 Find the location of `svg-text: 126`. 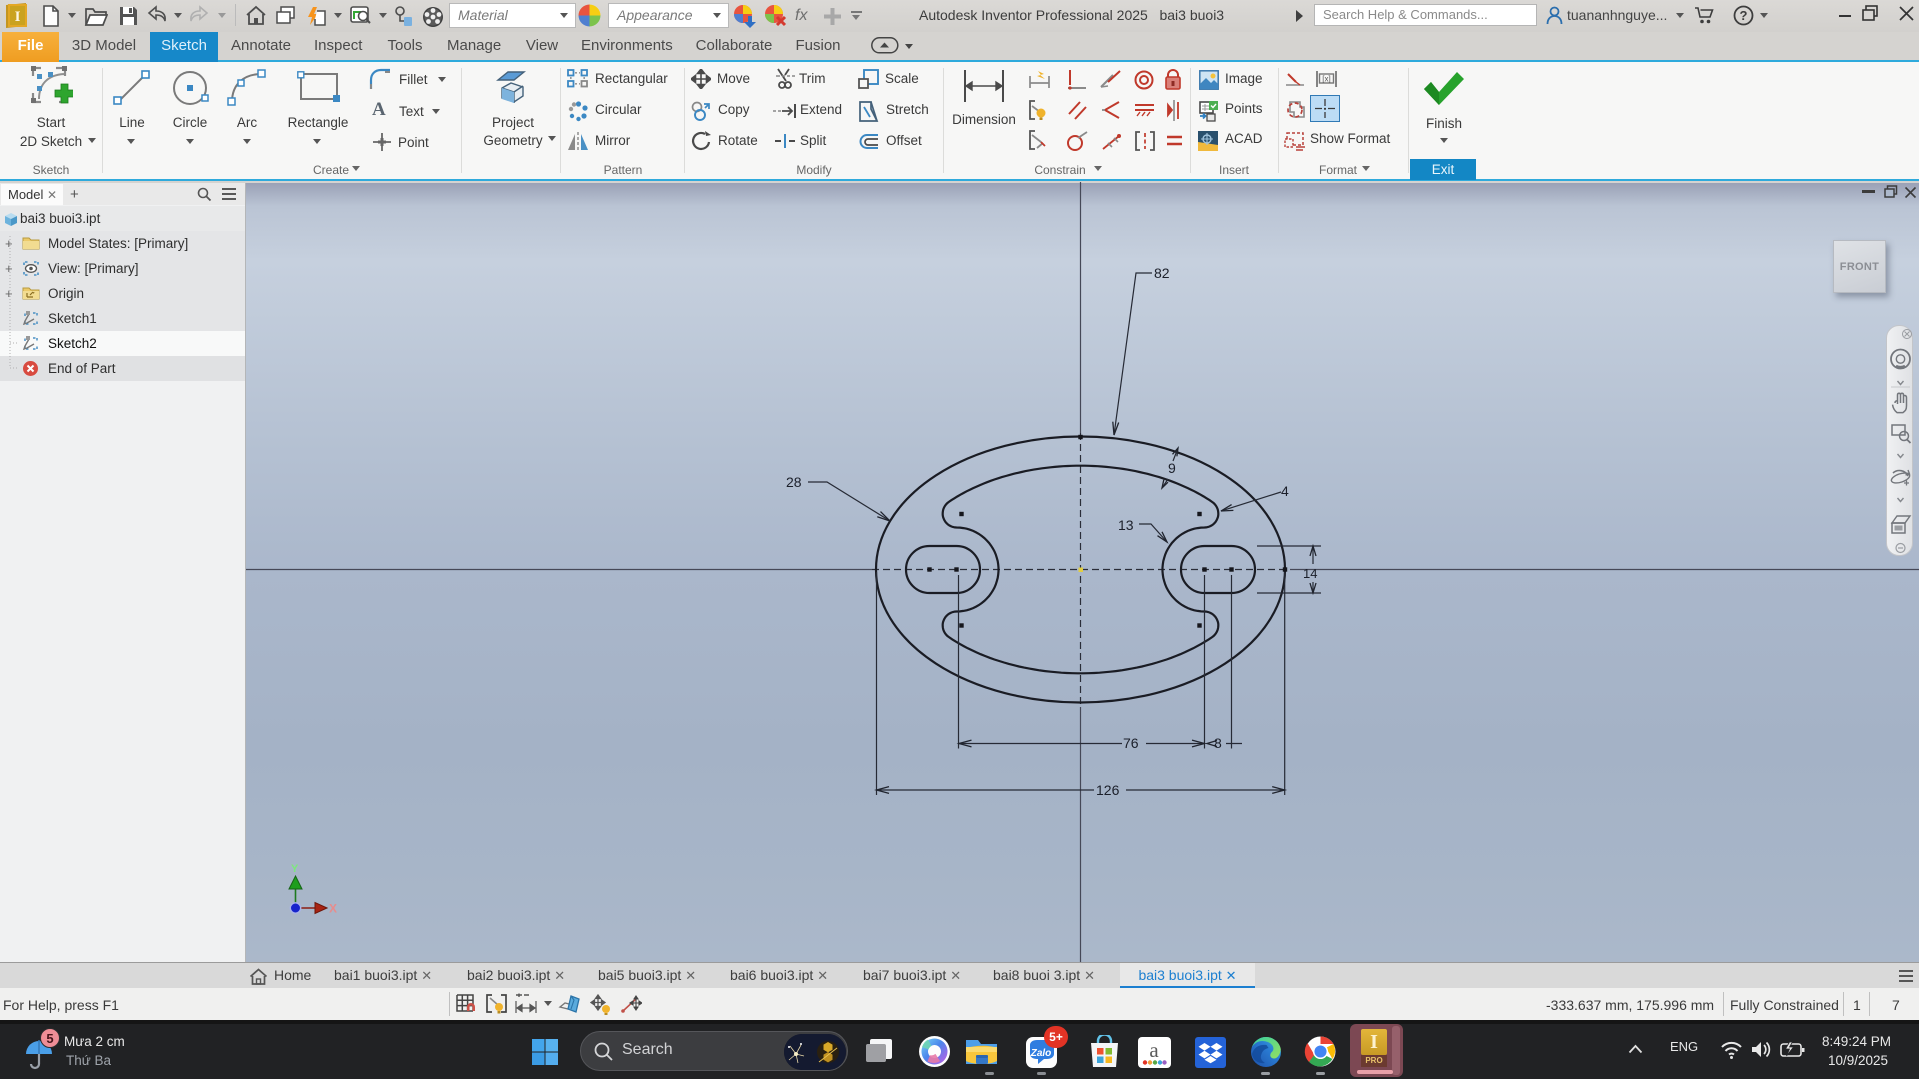

svg-text: 126 is located at coordinates (1108, 790).